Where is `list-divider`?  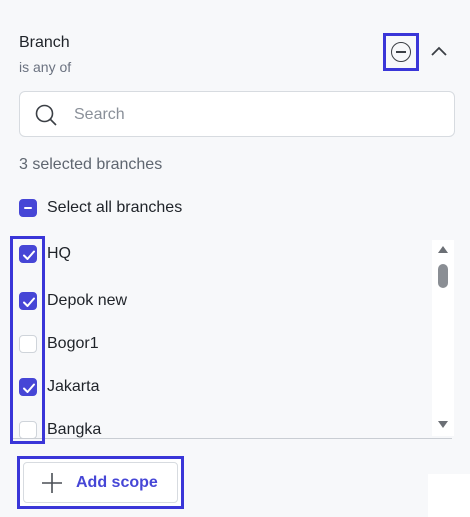
list-divider is located at coordinates (231, 438).